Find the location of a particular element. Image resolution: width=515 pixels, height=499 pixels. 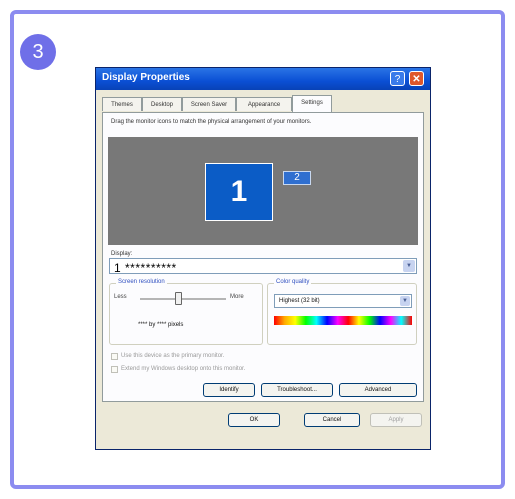

help-button: ? is located at coordinates (397, 78).